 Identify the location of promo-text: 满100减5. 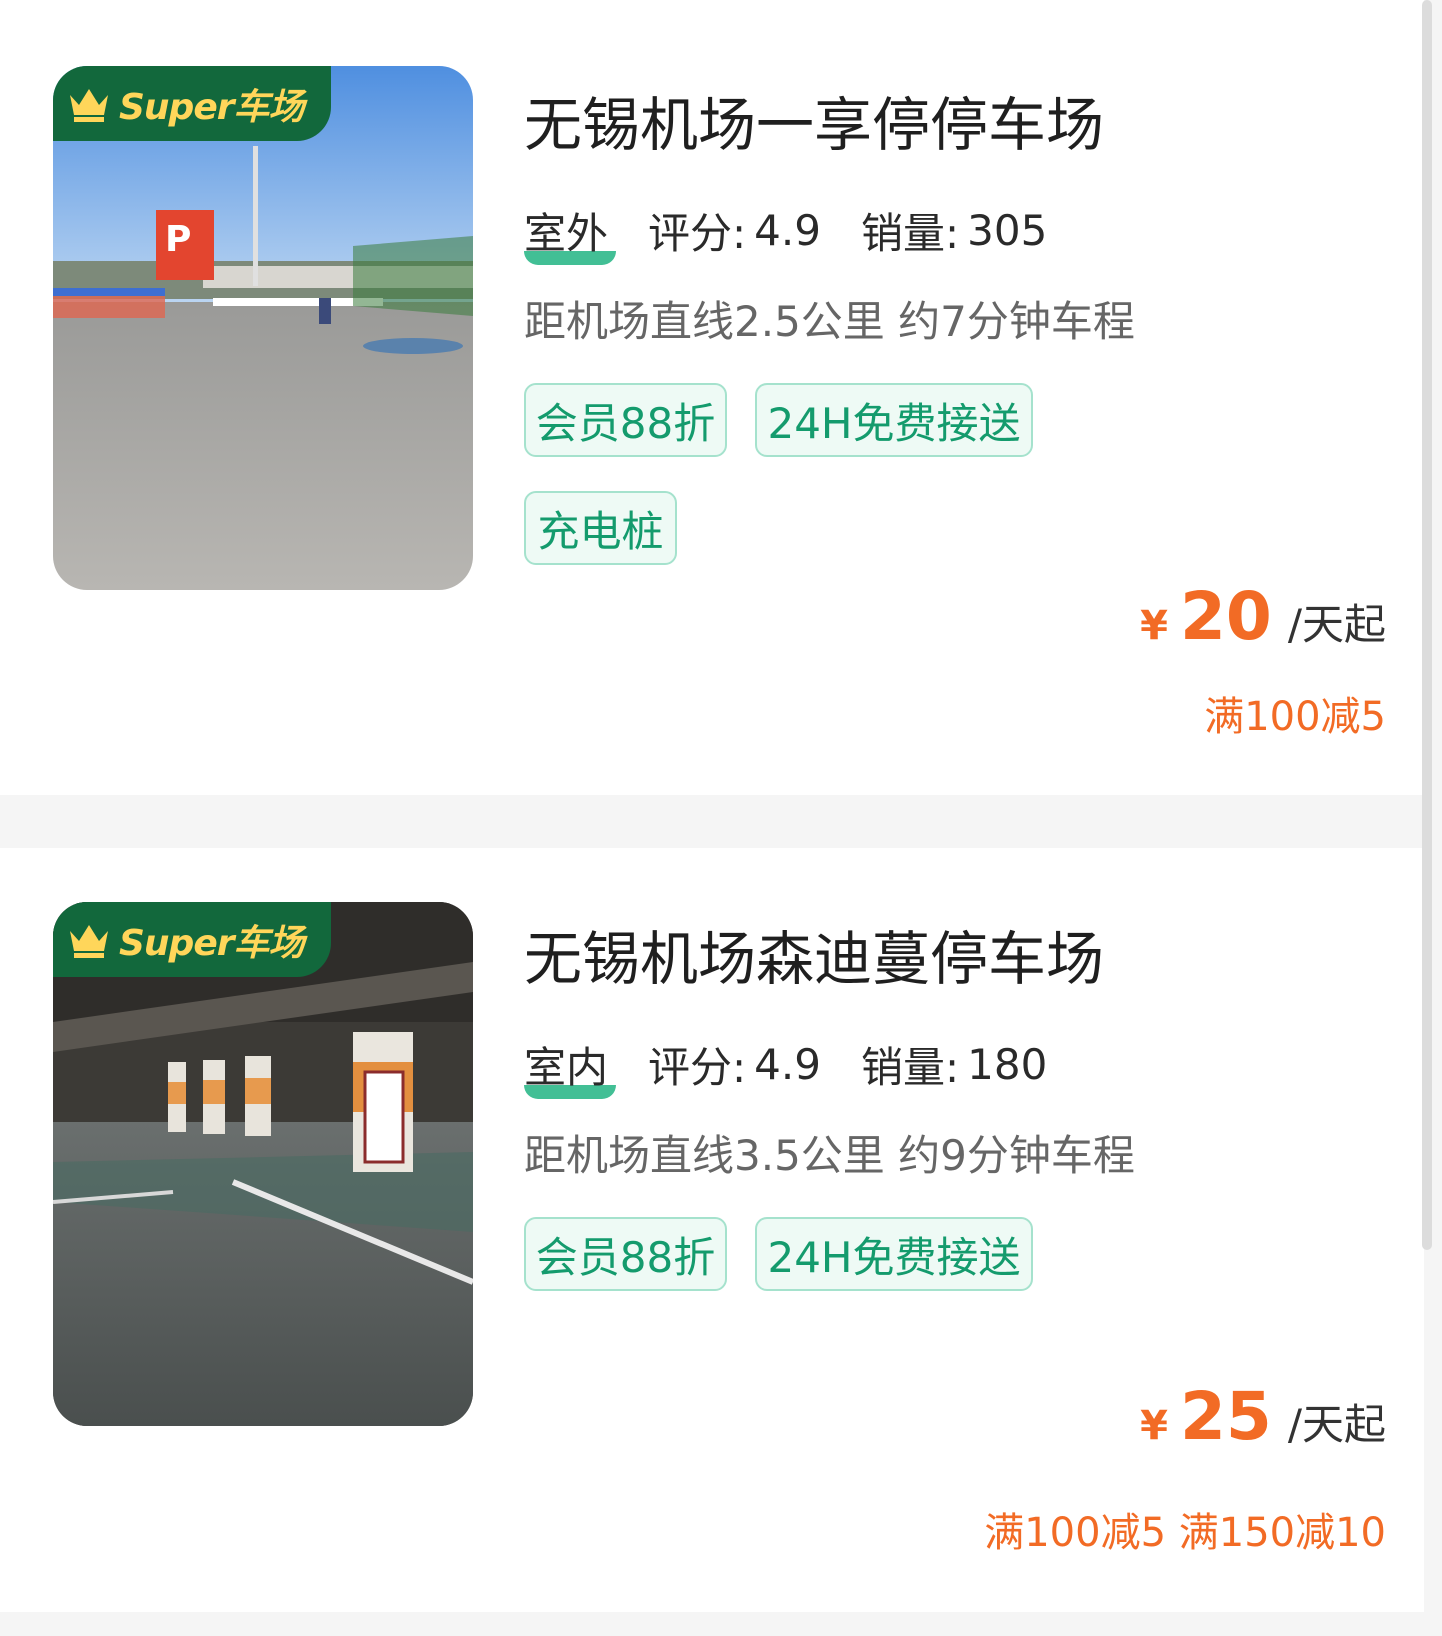
(1295, 717).